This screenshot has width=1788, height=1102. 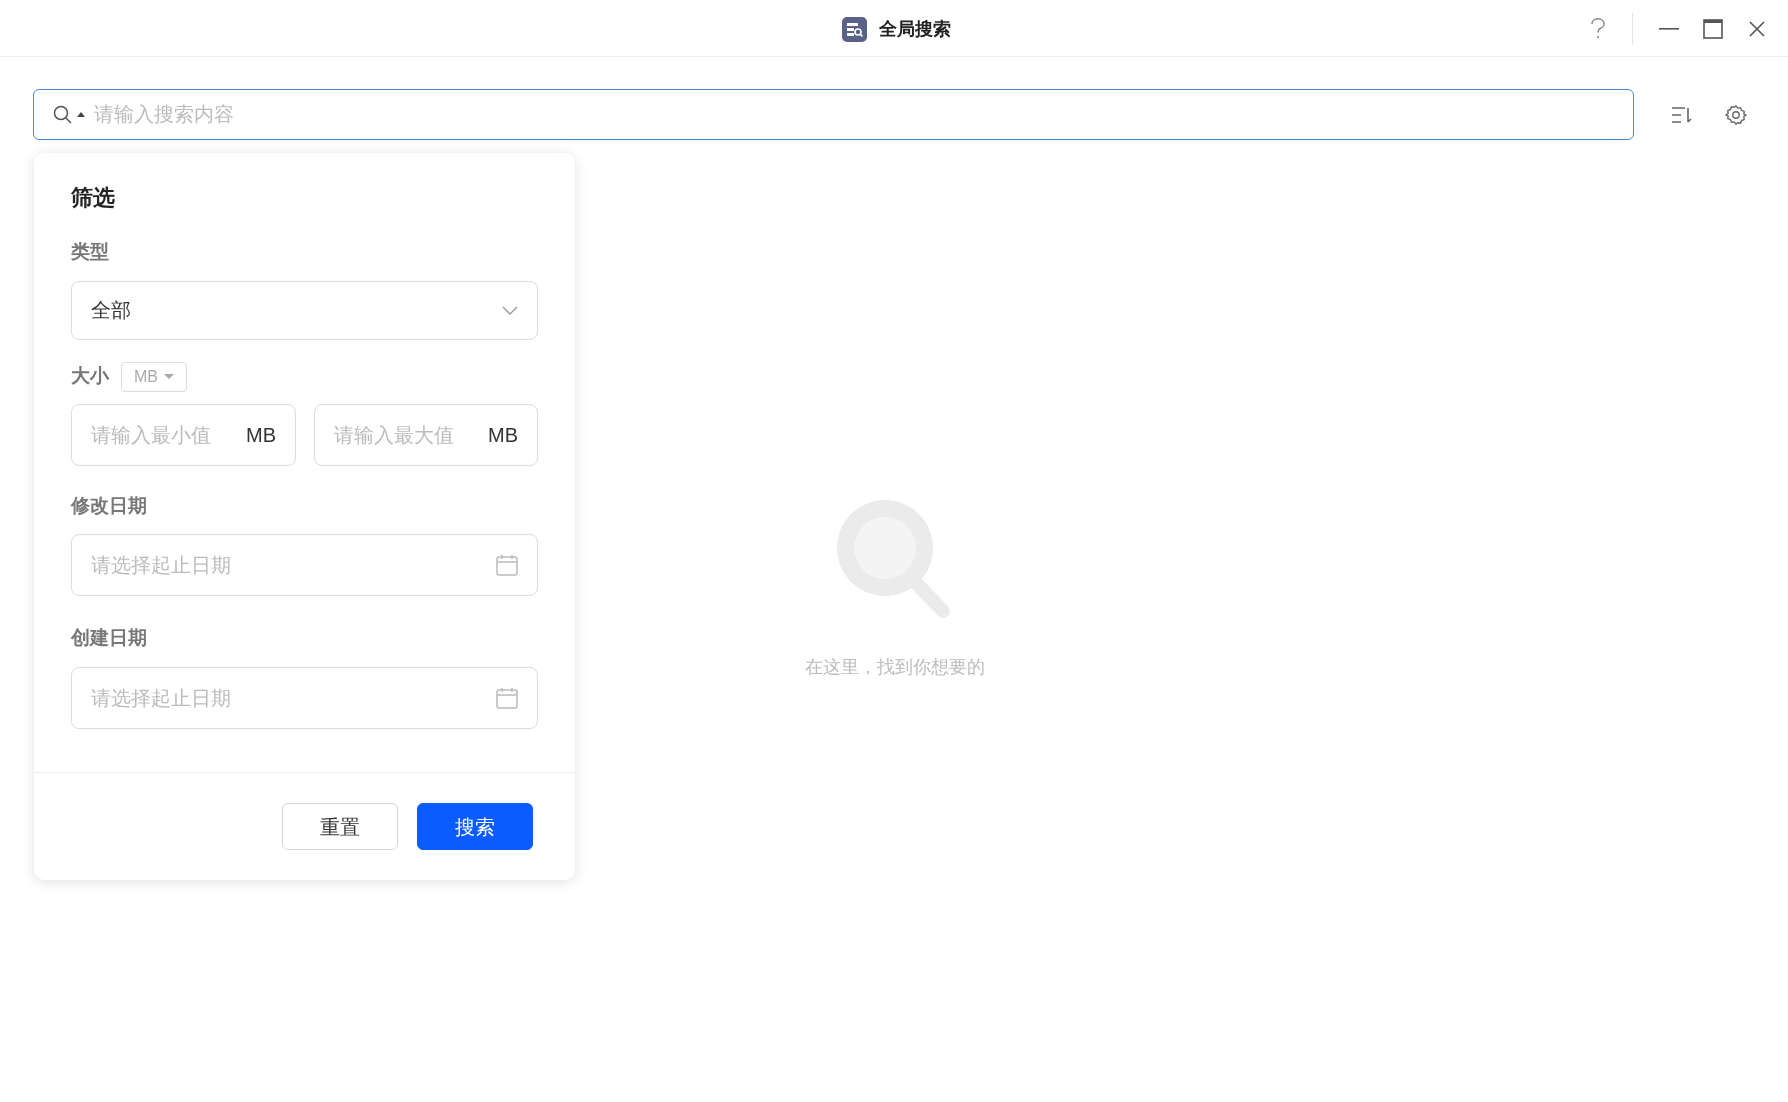 What do you see at coordinates (90, 252) in the screenshot?
I see `field-label: 类型` at bounding box center [90, 252].